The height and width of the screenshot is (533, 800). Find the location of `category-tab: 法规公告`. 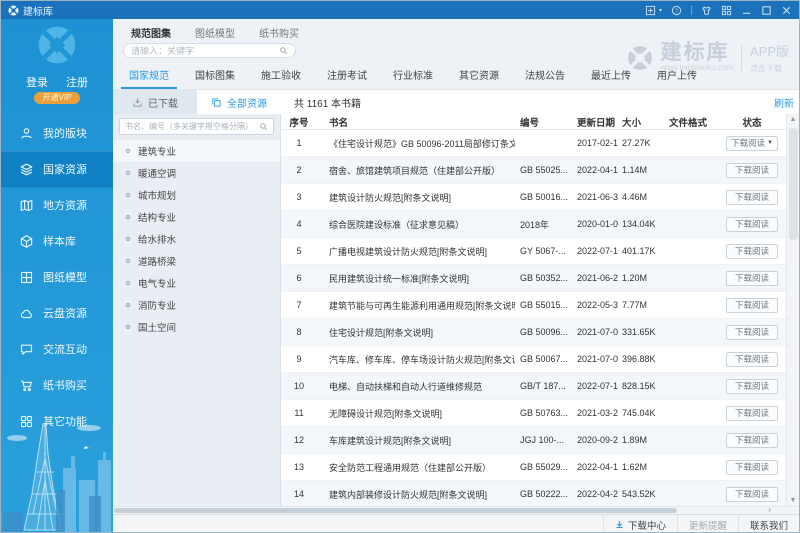

category-tab: 法规公告 is located at coordinates (545, 75).